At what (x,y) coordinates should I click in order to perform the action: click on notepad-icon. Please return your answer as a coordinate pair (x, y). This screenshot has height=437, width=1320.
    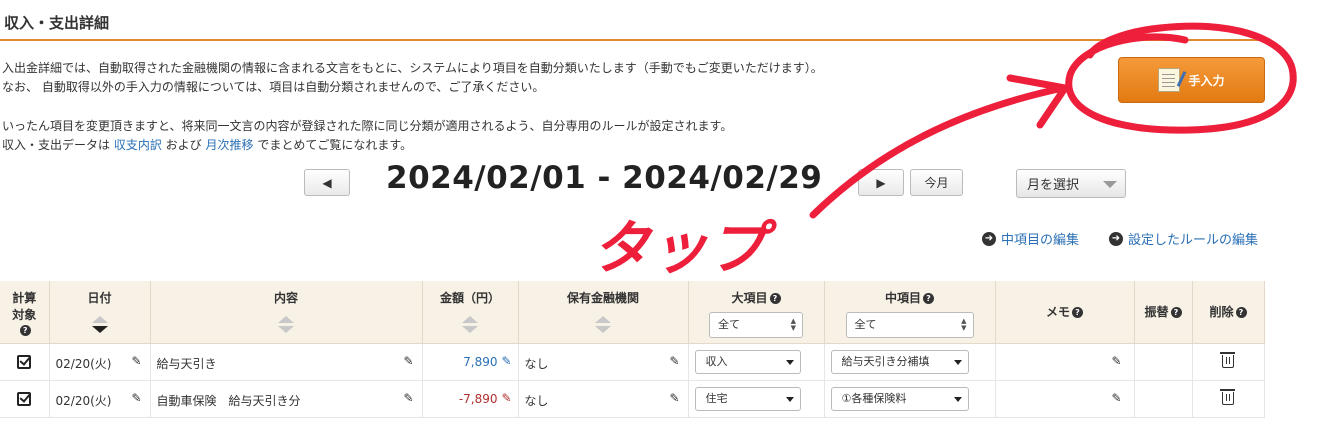
    Looking at the image, I should click on (1169, 80).